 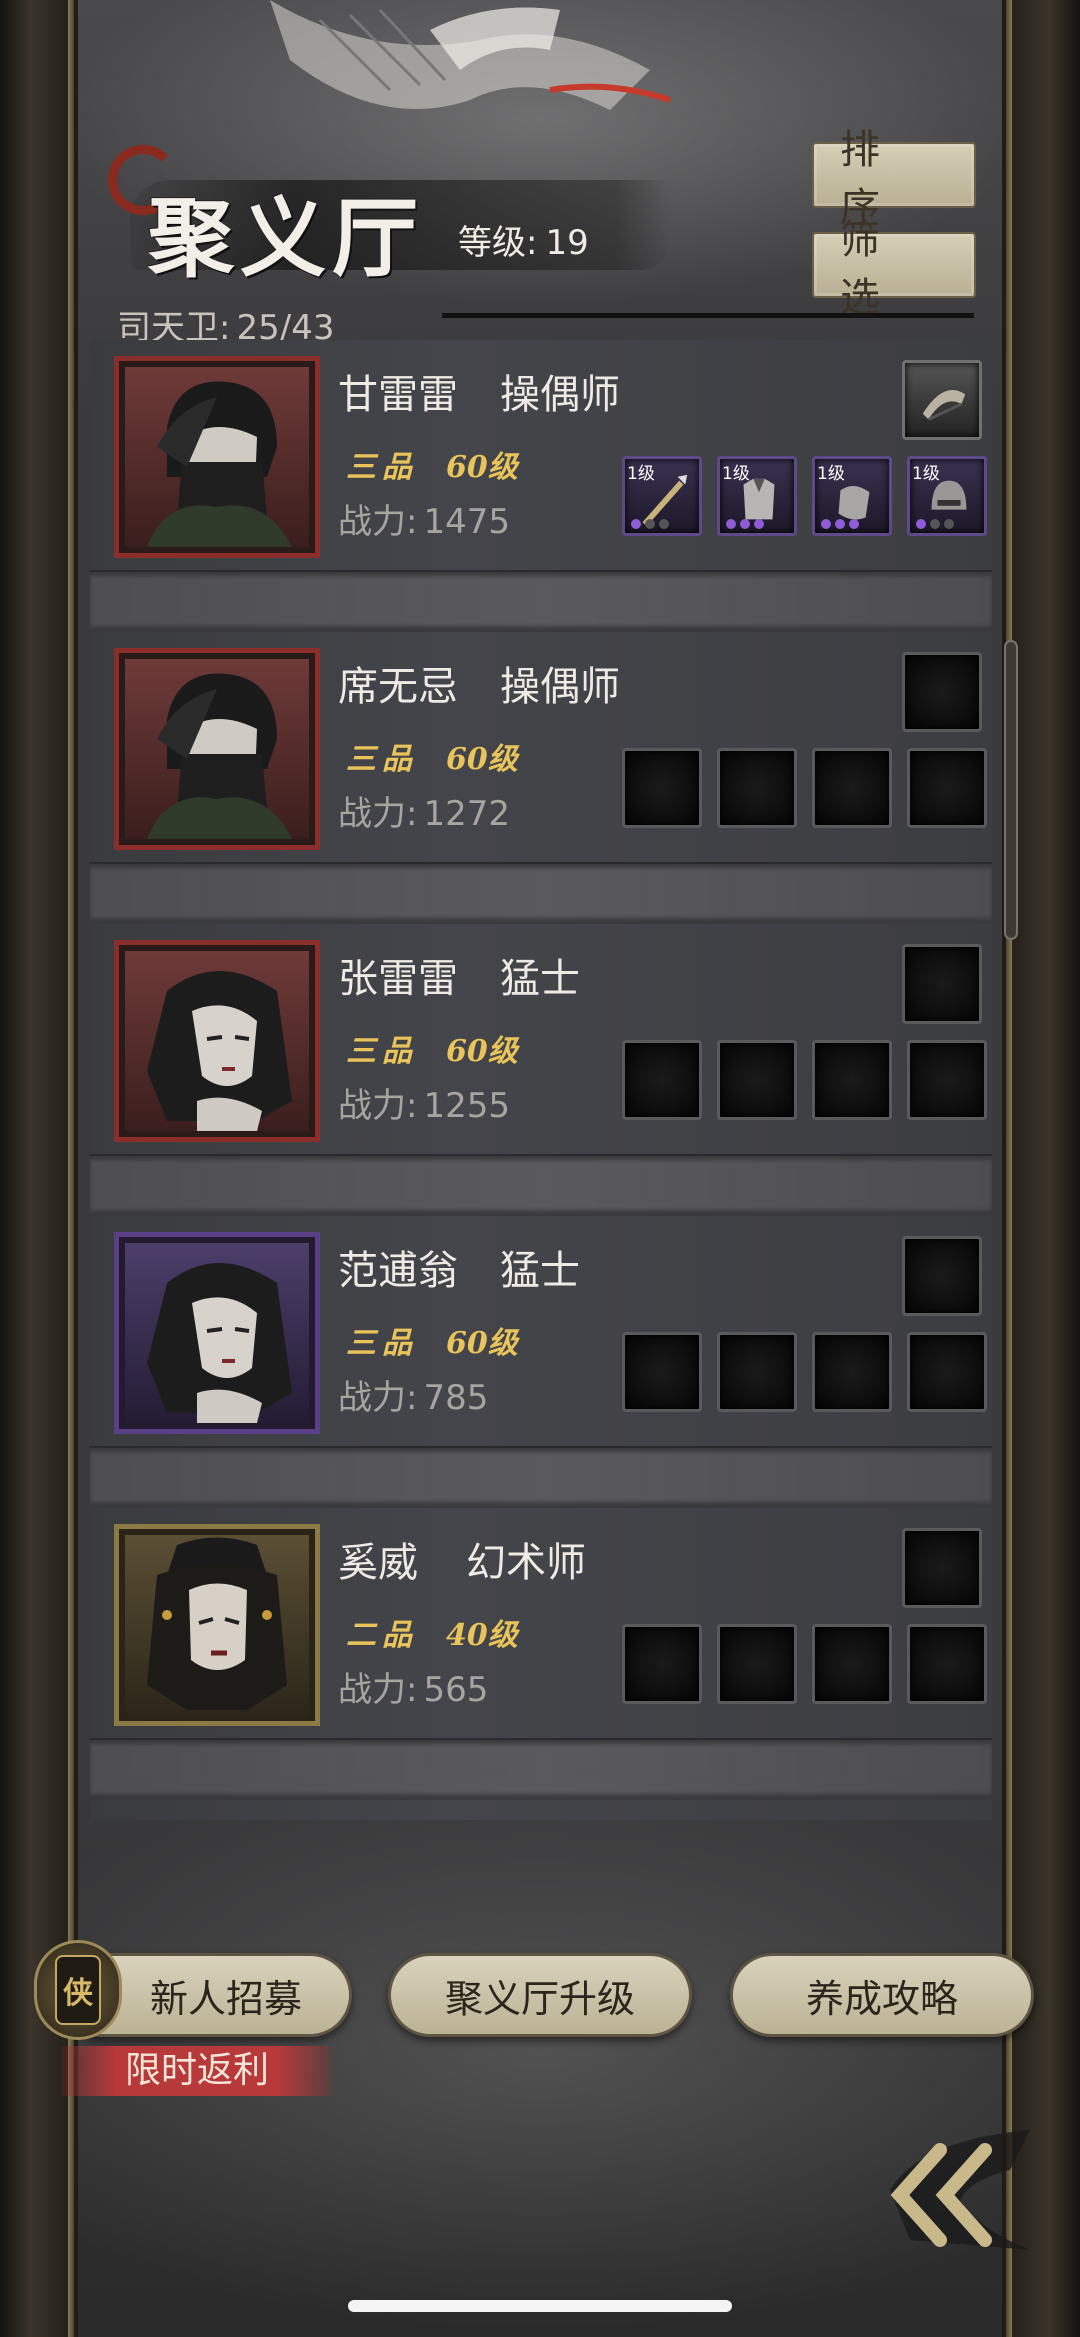 What do you see at coordinates (456, 1690) in the screenshot?
I see `power-value: 565` at bounding box center [456, 1690].